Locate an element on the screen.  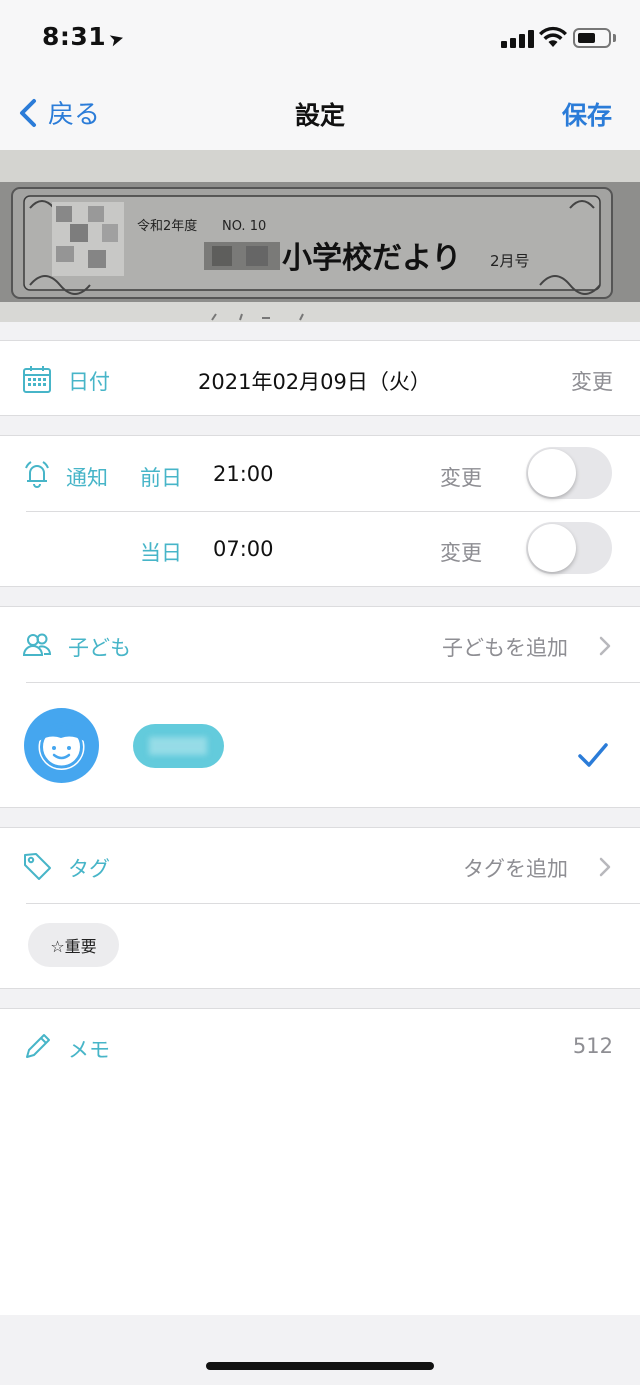
battery-icon is located at coordinates (592, 38).